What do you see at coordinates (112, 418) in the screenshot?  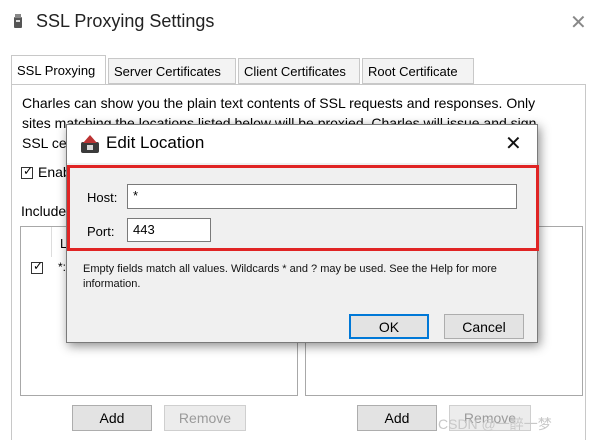 I see `include-add-button: Add` at bounding box center [112, 418].